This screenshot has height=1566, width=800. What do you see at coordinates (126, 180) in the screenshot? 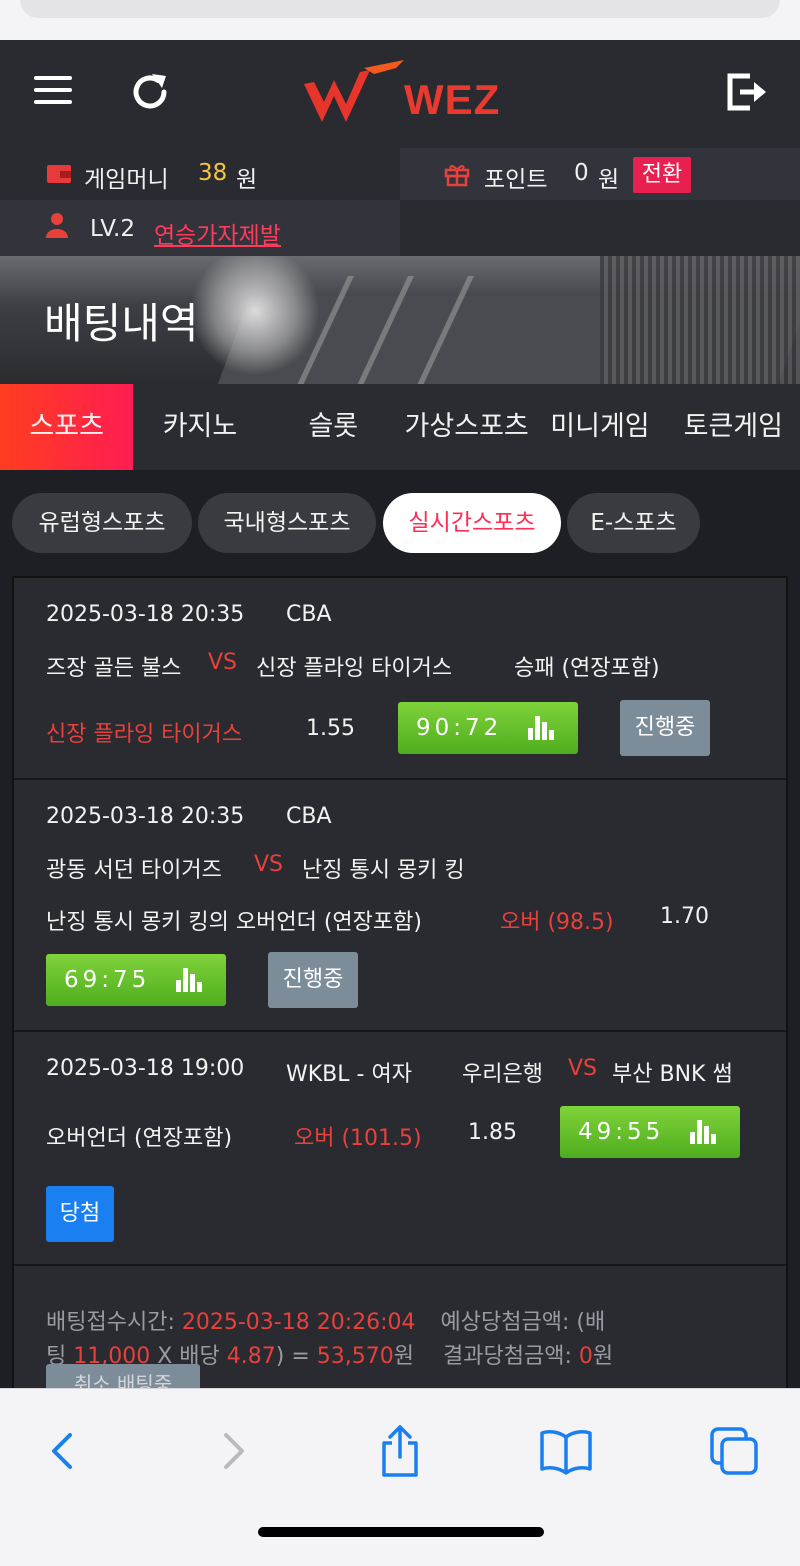
I see `game-money-label: 게임머니` at bounding box center [126, 180].